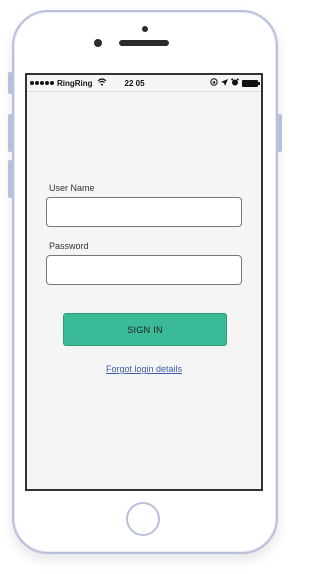 The image size is (320, 574). I want to click on carrier-name: RingRing, so click(75, 83).